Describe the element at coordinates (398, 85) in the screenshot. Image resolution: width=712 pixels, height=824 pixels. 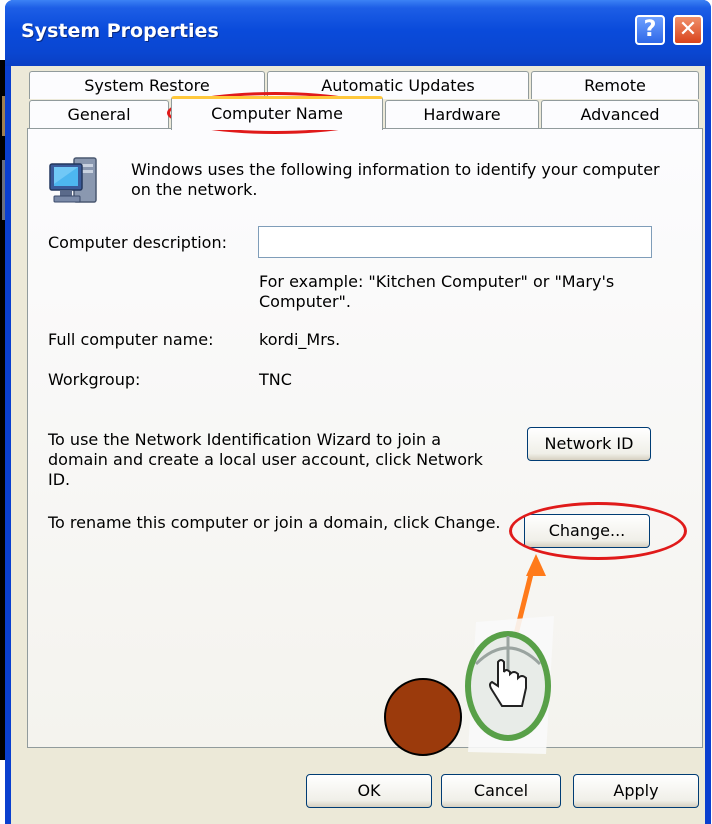
I see `tab-label: Automatic Updates` at that location.